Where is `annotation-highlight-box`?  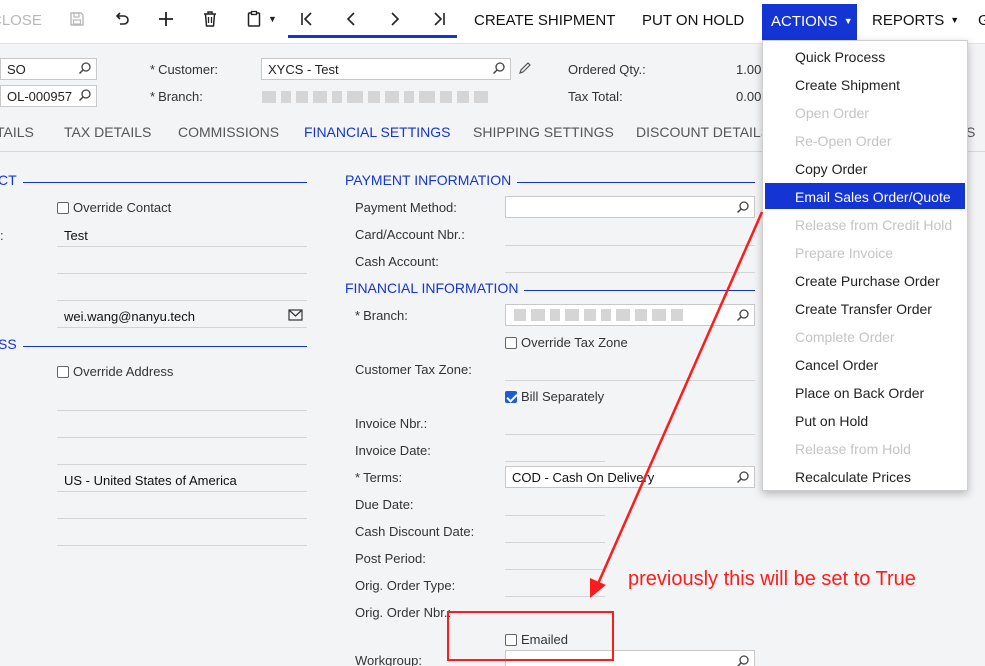 annotation-highlight-box is located at coordinates (530, 636).